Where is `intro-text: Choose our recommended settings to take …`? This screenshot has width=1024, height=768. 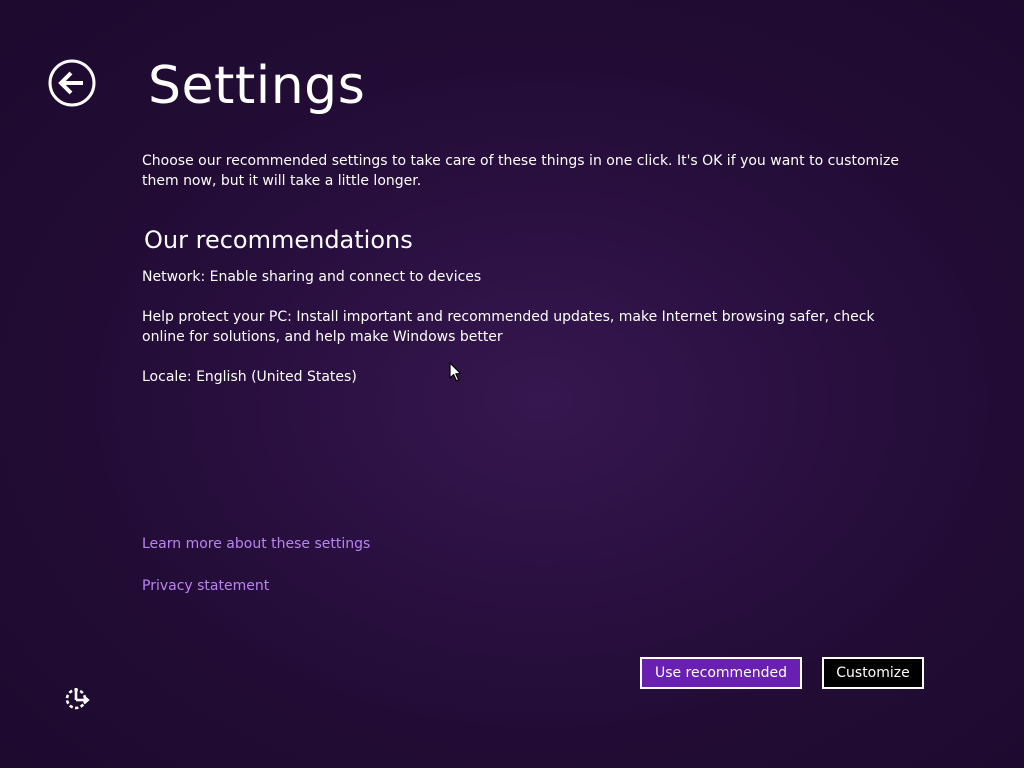
intro-text: Choose our recommended settings to take … is located at coordinates (521, 171).